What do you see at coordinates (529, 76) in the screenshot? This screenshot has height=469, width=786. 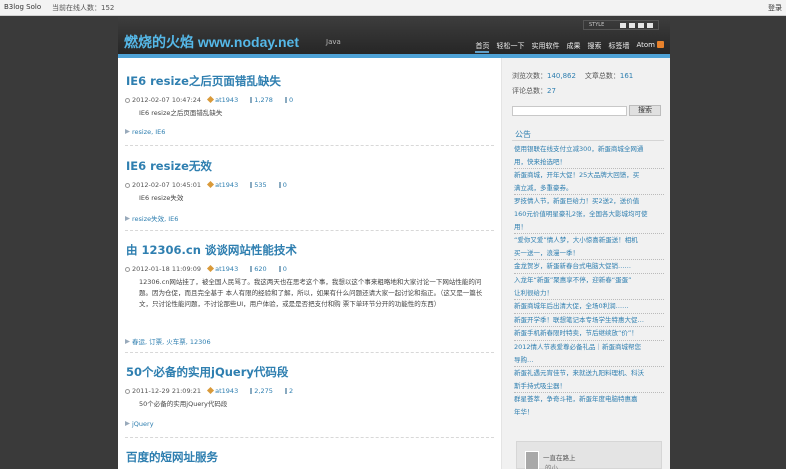 I see `views-label: 浏览次数：` at bounding box center [529, 76].